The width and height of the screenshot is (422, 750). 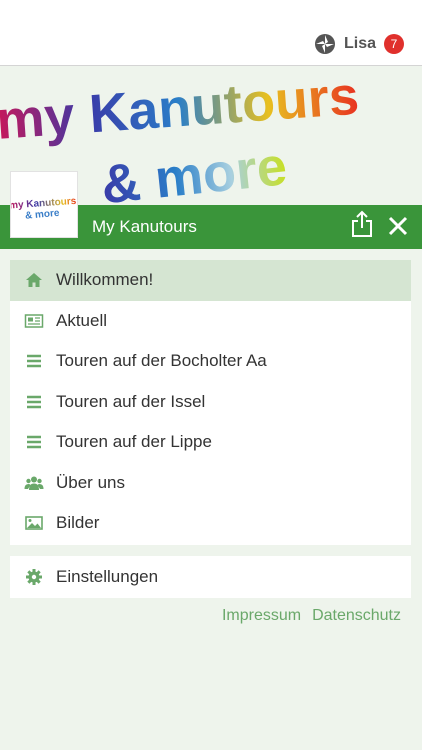 I want to click on logo-line2: & more, so click(x=43, y=215).